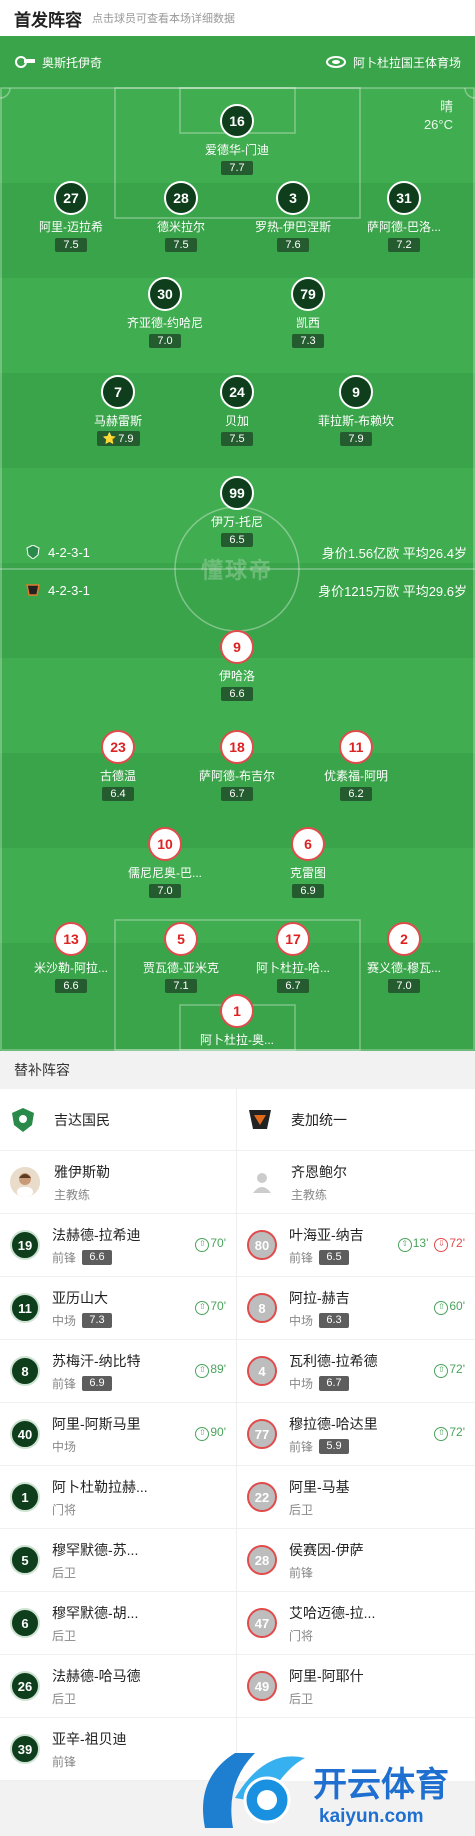 The image size is (475, 1836). I want to click on sub-player-position-row: 前锋 6.5, so click(326, 1257).